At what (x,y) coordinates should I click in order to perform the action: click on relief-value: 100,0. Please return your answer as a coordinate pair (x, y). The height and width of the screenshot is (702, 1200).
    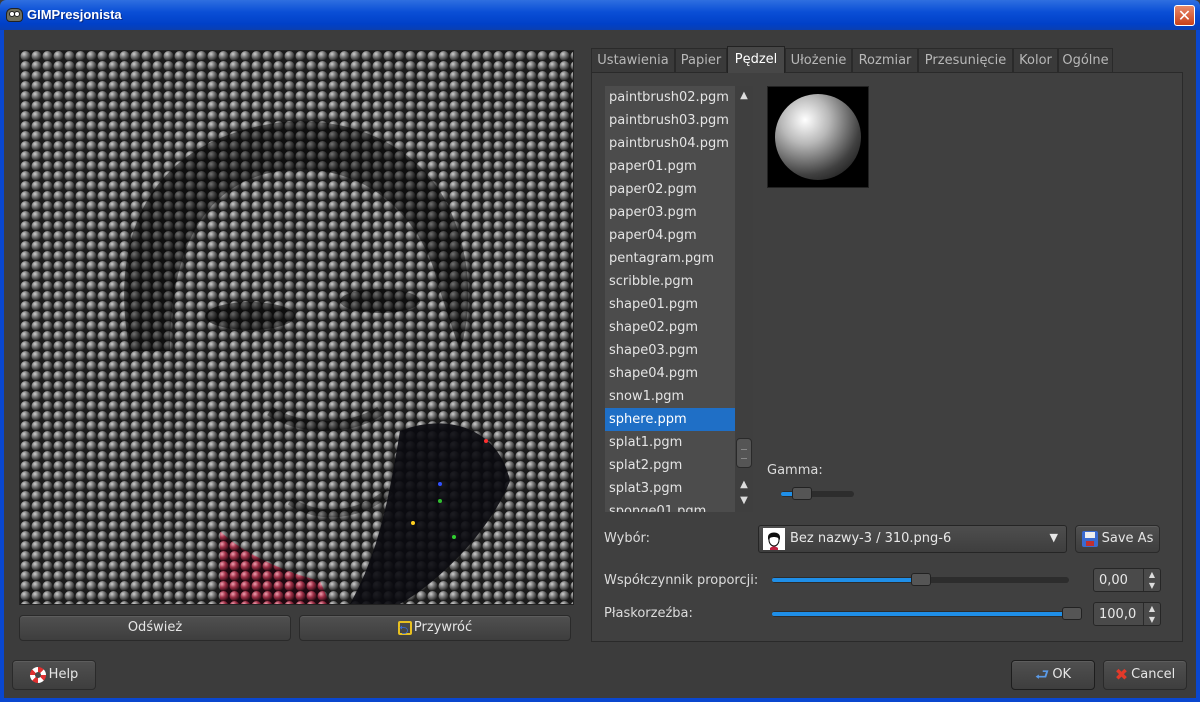
    Looking at the image, I should click on (1118, 614).